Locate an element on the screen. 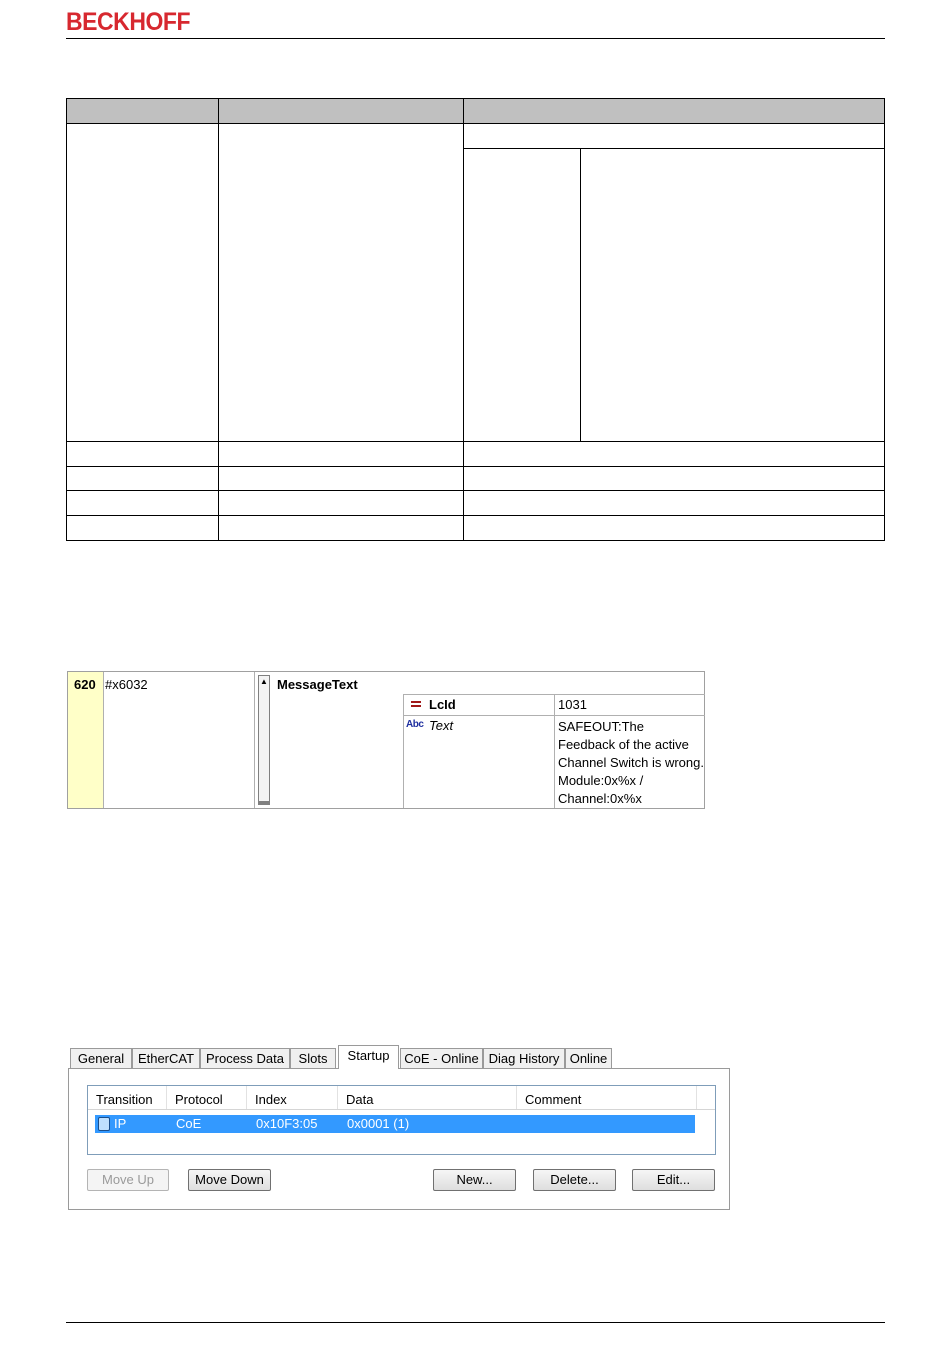  cell-transition: IP is located at coordinates (120, 1123).